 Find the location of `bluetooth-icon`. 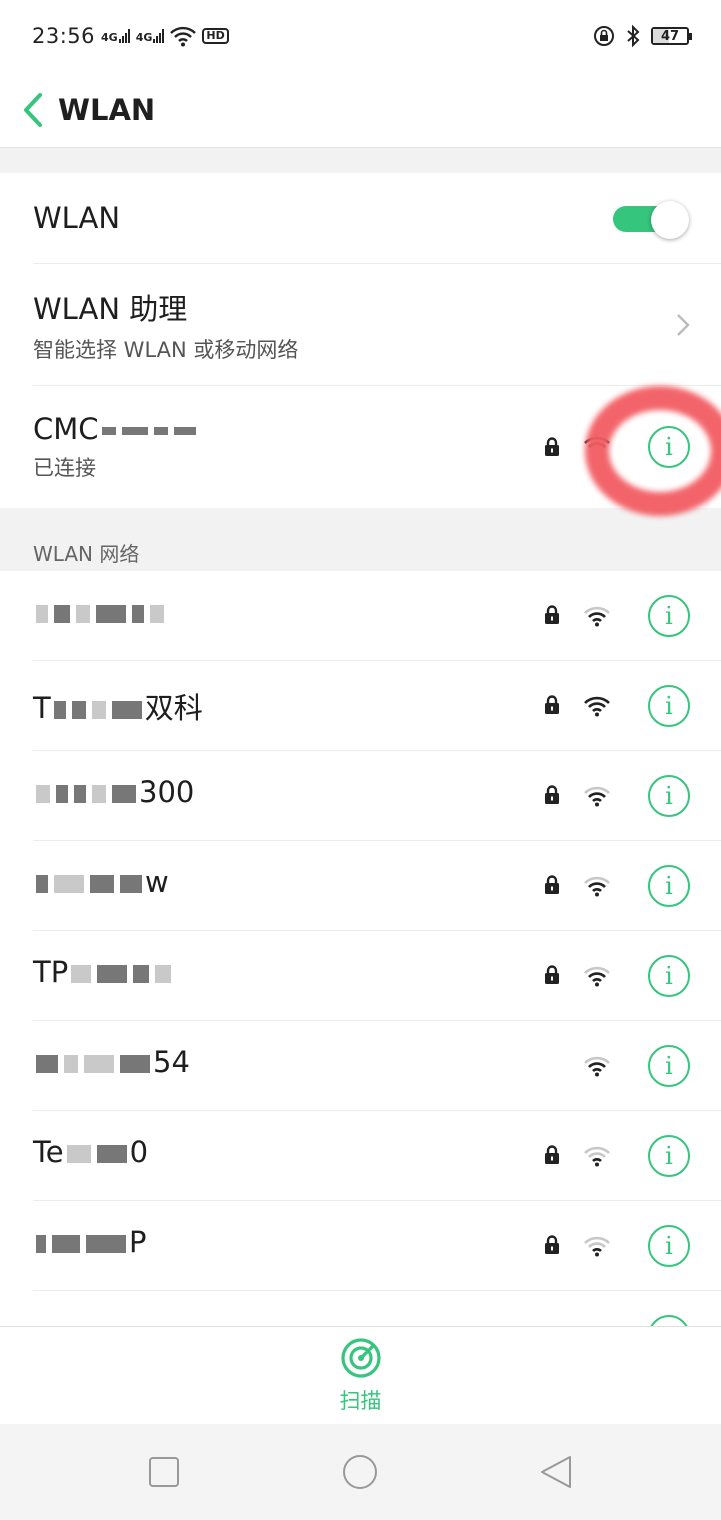

bluetooth-icon is located at coordinates (633, 36).